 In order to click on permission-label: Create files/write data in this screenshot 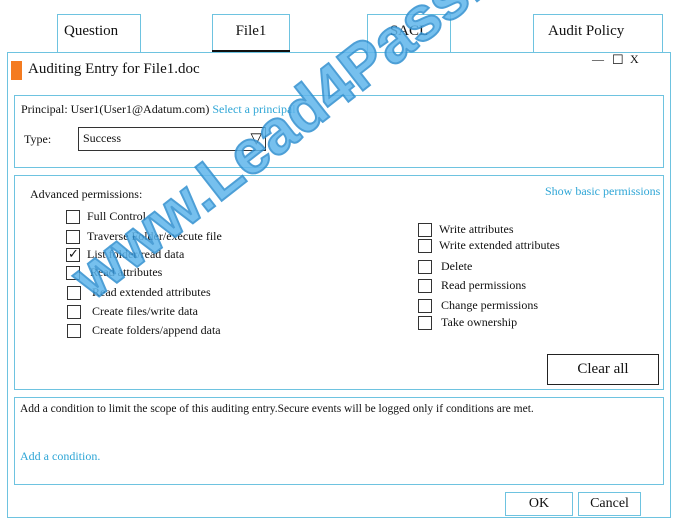, I will do `click(145, 311)`.